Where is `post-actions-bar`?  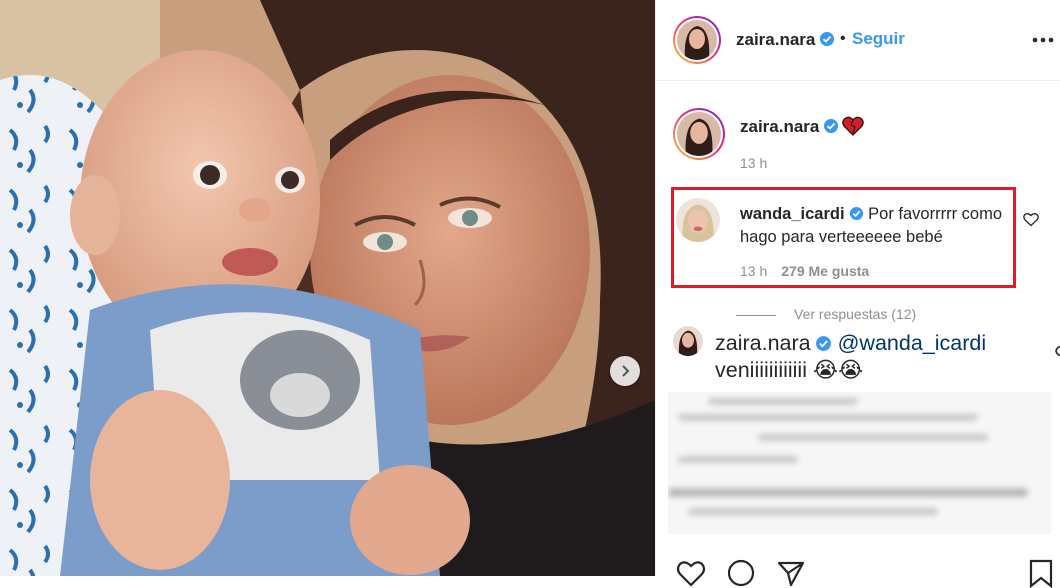 post-actions-bar is located at coordinates (858, 570).